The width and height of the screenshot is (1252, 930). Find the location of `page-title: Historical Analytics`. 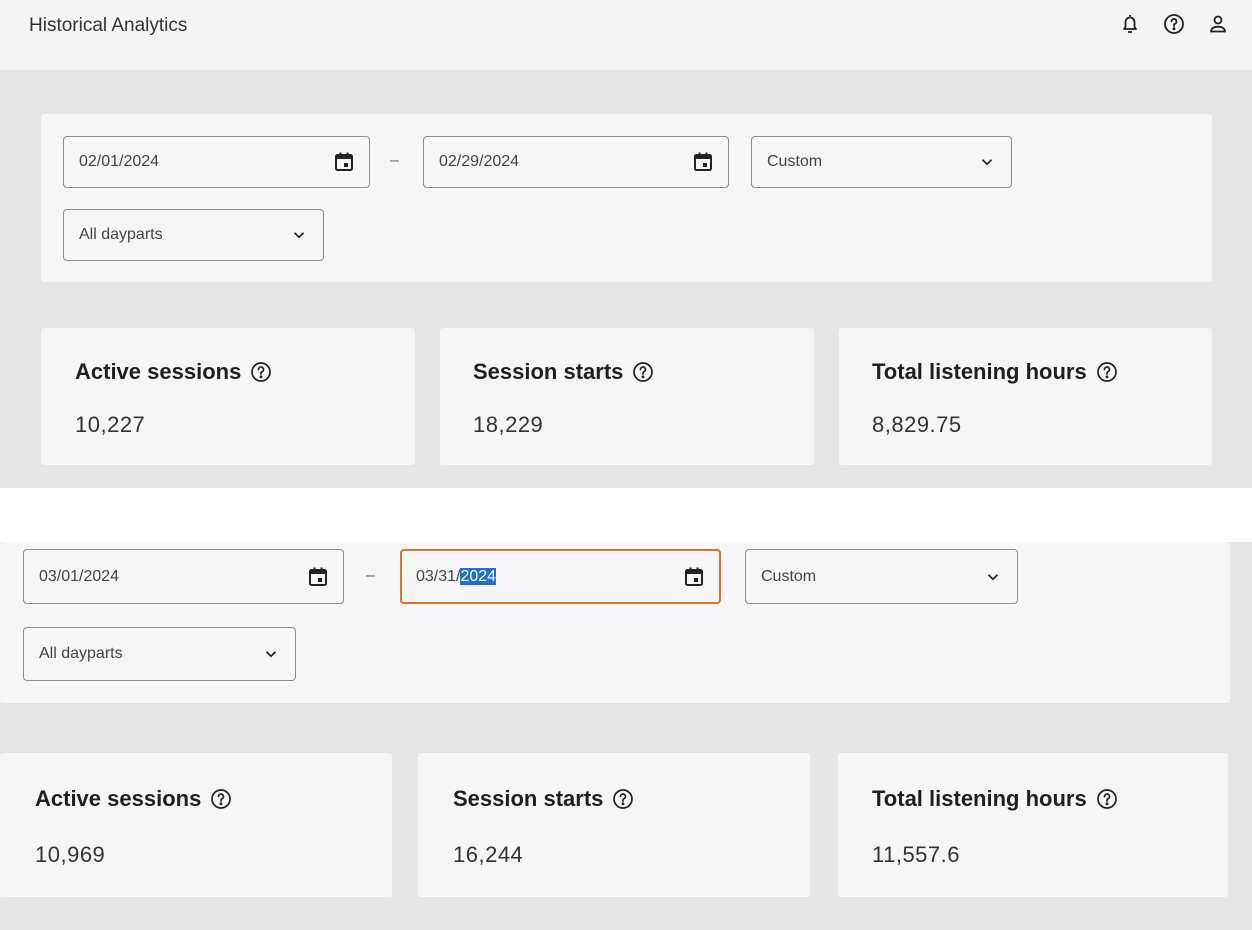

page-title: Historical Analytics is located at coordinates (108, 25).